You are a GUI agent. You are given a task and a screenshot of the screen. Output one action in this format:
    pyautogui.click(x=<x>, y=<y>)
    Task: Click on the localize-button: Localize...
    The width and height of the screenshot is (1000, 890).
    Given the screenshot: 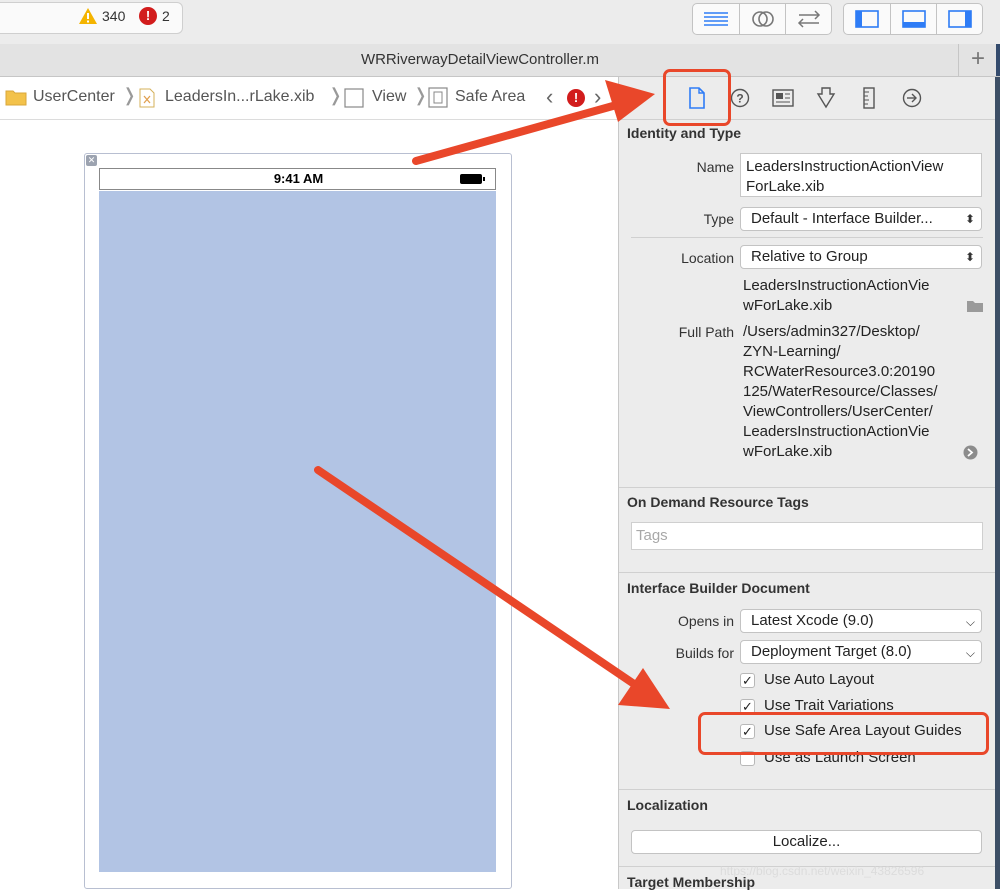 What is the action you would take?
    pyautogui.click(x=806, y=842)
    